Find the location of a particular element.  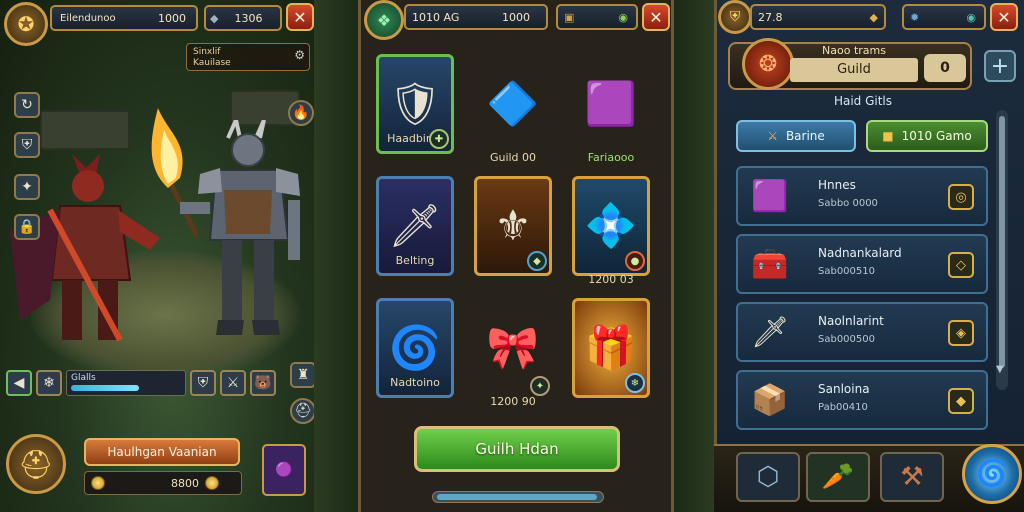

scroll-down-icon: ▼ is located at coordinates (1000, 369).